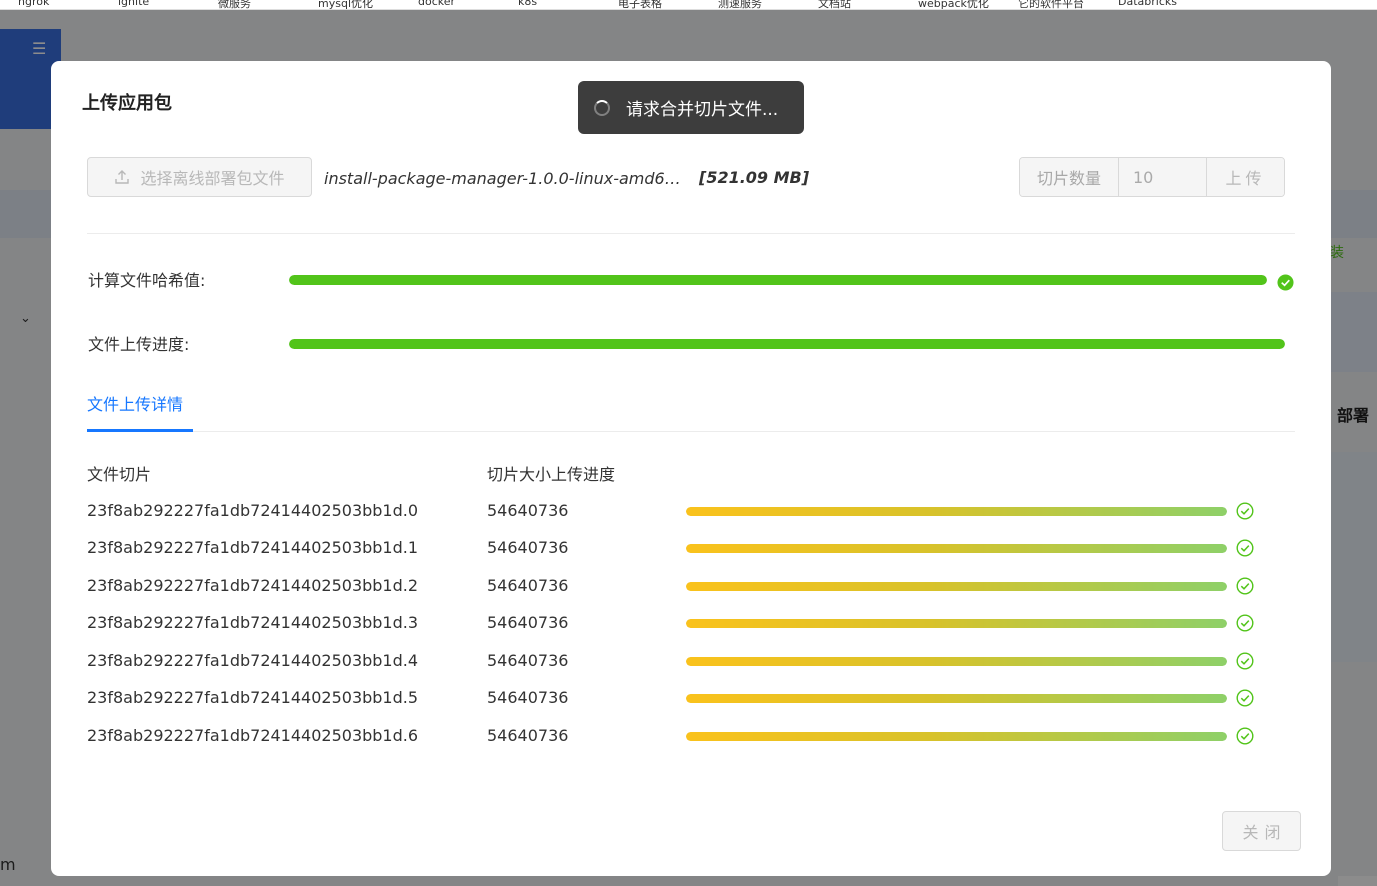 The image size is (1377, 886). What do you see at coordinates (602, 107) in the screenshot?
I see `loading-spinner-icon` at bounding box center [602, 107].